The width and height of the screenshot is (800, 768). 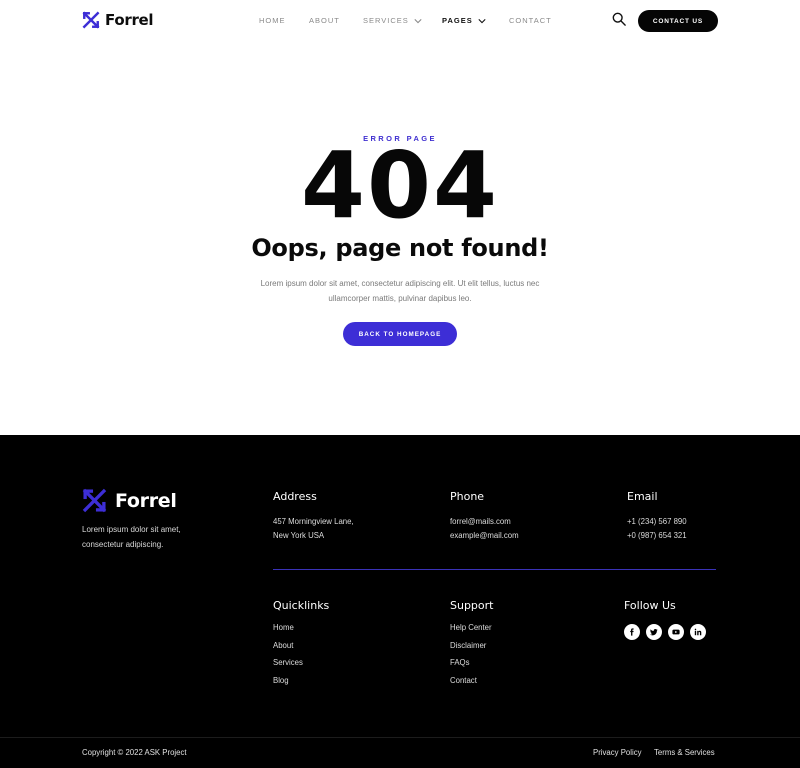 I want to click on nav-item-services: SERVICES, so click(x=392, y=20).